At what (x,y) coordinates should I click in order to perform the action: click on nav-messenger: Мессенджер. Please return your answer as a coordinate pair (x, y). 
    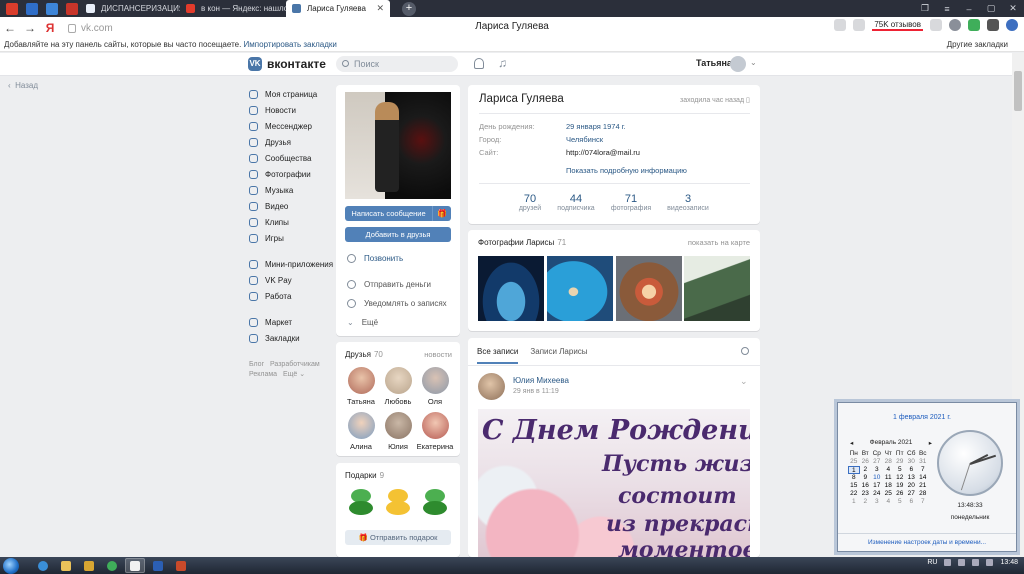
    Looking at the image, I should click on (291, 126).